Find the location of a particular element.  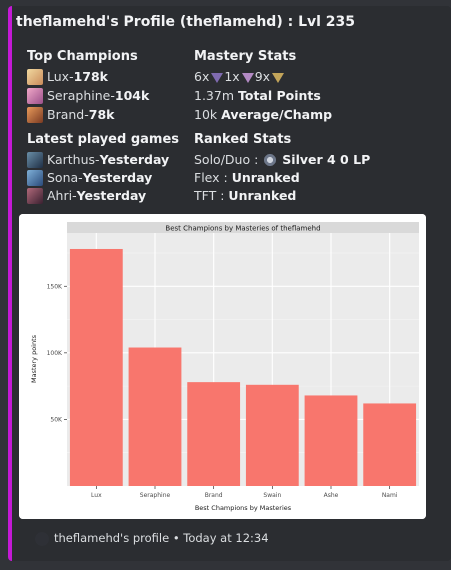

chart-x-tick-label: Ashe is located at coordinates (331, 495).